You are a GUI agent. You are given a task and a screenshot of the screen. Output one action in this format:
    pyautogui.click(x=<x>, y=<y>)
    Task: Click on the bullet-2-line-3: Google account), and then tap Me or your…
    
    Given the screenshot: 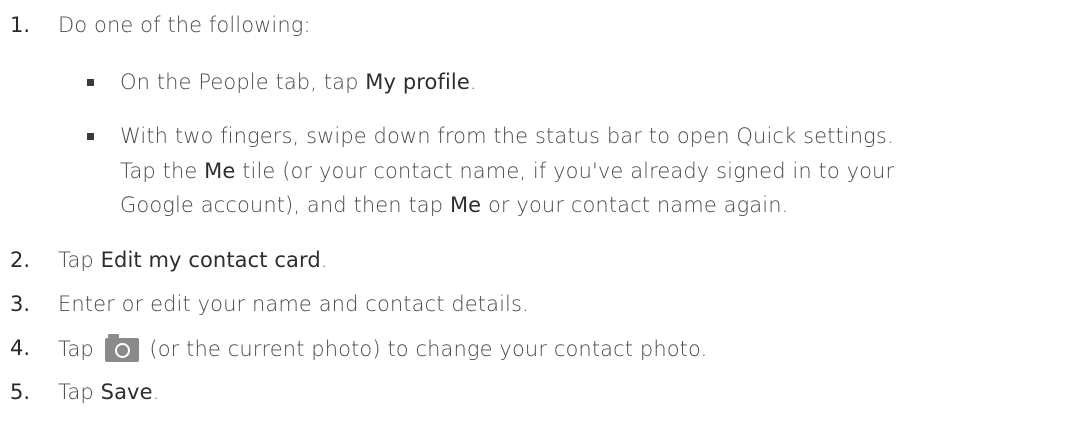 What is the action you would take?
    pyautogui.click(x=454, y=205)
    